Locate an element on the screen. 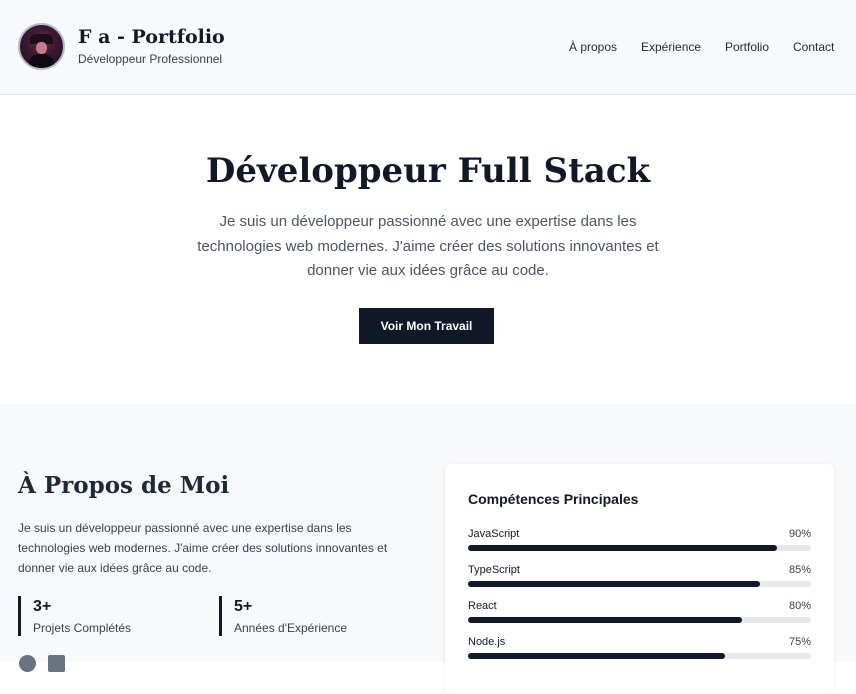 This screenshot has width=856, height=694. stat-experience-label: Années d'Expérience is located at coordinates (291, 628).